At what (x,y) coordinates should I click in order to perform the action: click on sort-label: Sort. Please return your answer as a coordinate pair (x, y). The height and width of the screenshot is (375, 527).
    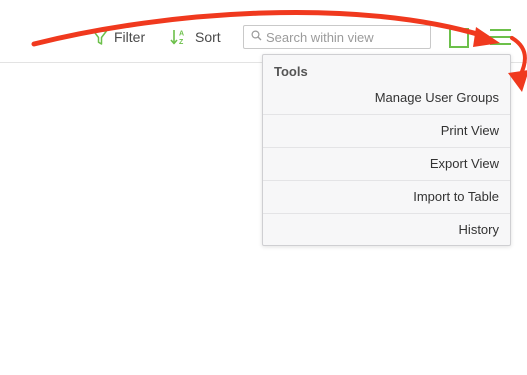
    Looking at the image, I should click on (208, 37).